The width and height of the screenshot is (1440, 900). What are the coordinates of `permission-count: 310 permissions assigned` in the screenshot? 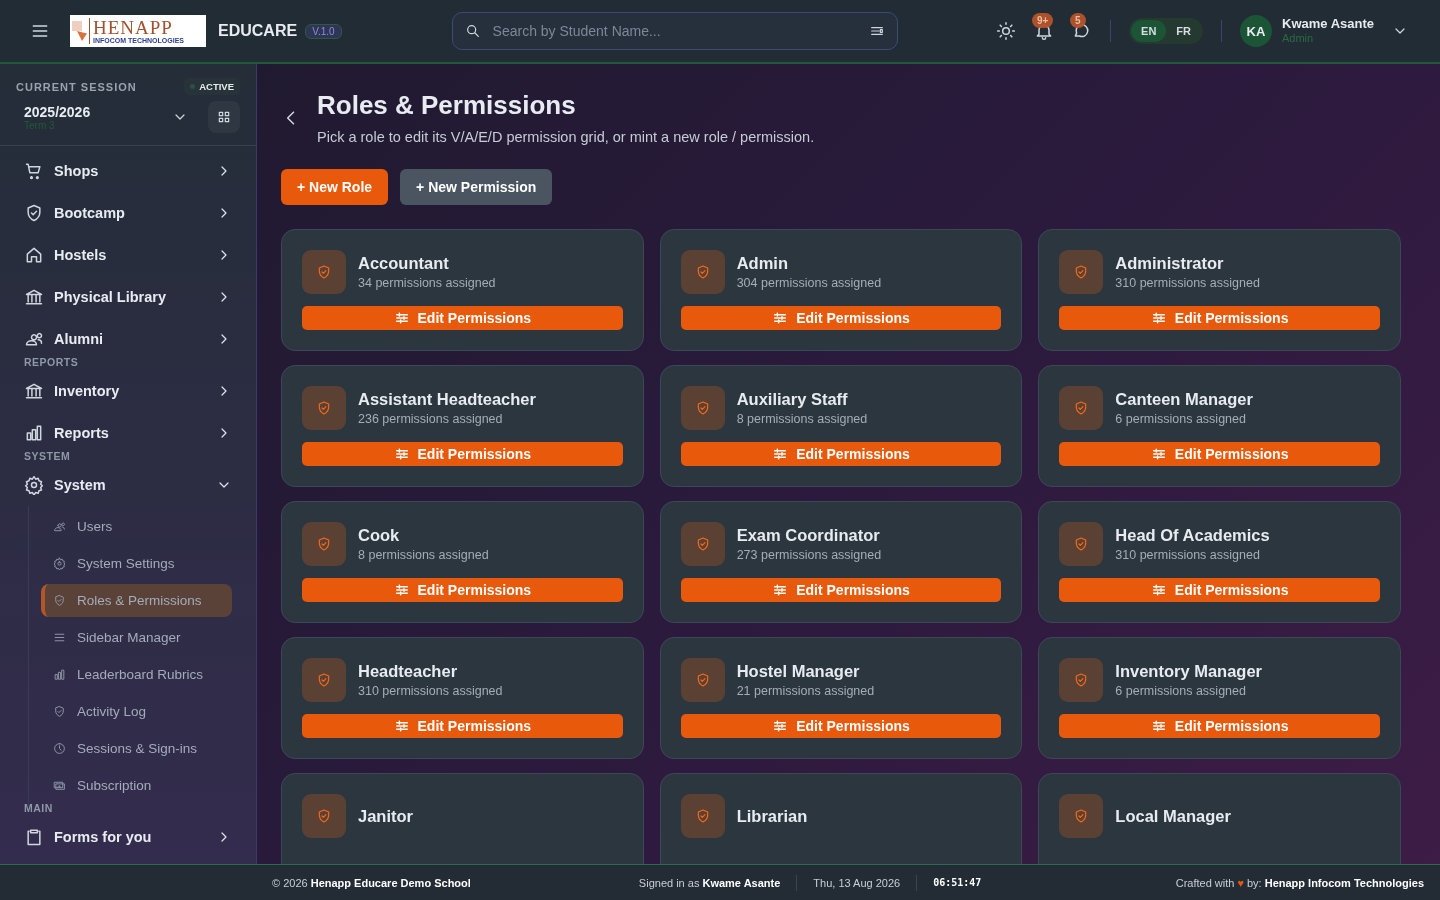 It's located at (1187, 283).